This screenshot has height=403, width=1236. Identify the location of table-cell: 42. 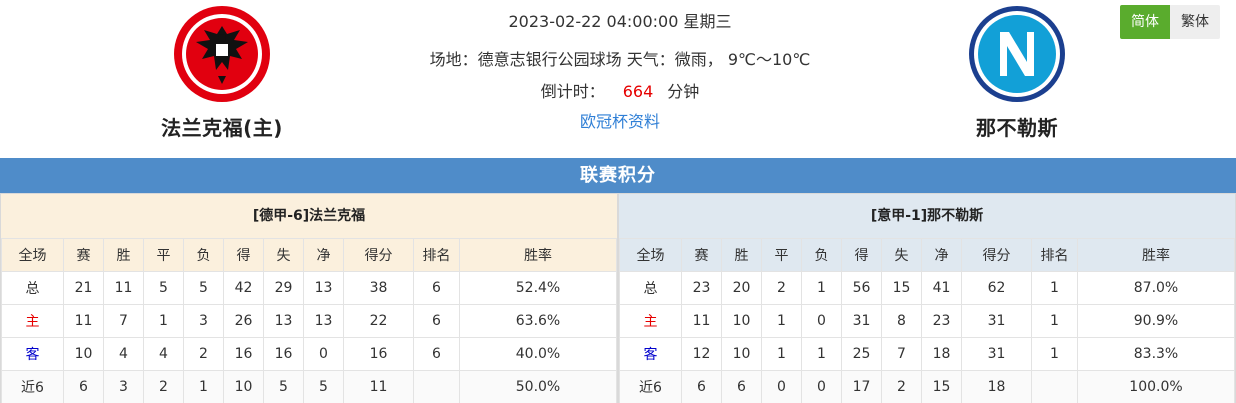
(243, 288).